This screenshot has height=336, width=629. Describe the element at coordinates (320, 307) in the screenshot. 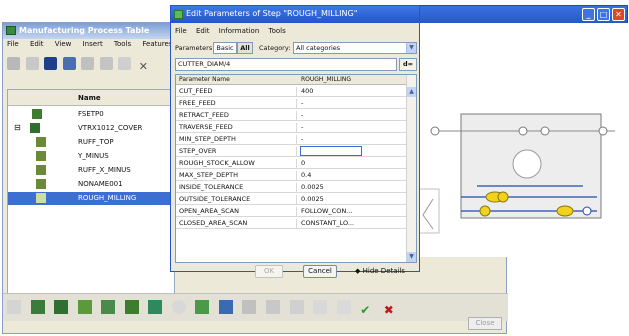

I see `reference-icon` at that location.